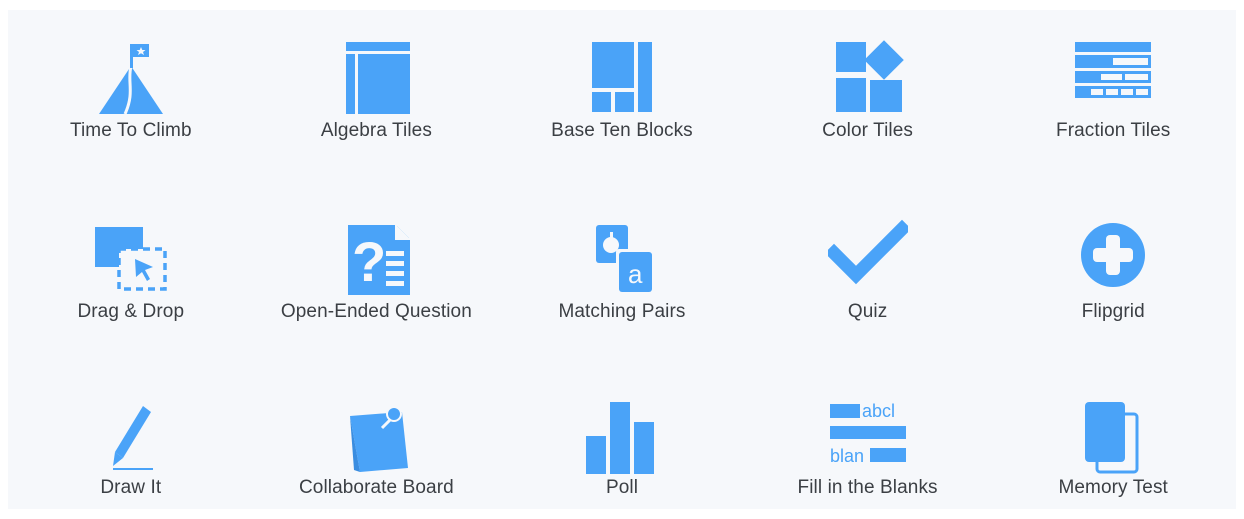 This screenshot has width=1244, height=519. I want to click on fill-blanks-icon: abcl blan, so click(868, 438).